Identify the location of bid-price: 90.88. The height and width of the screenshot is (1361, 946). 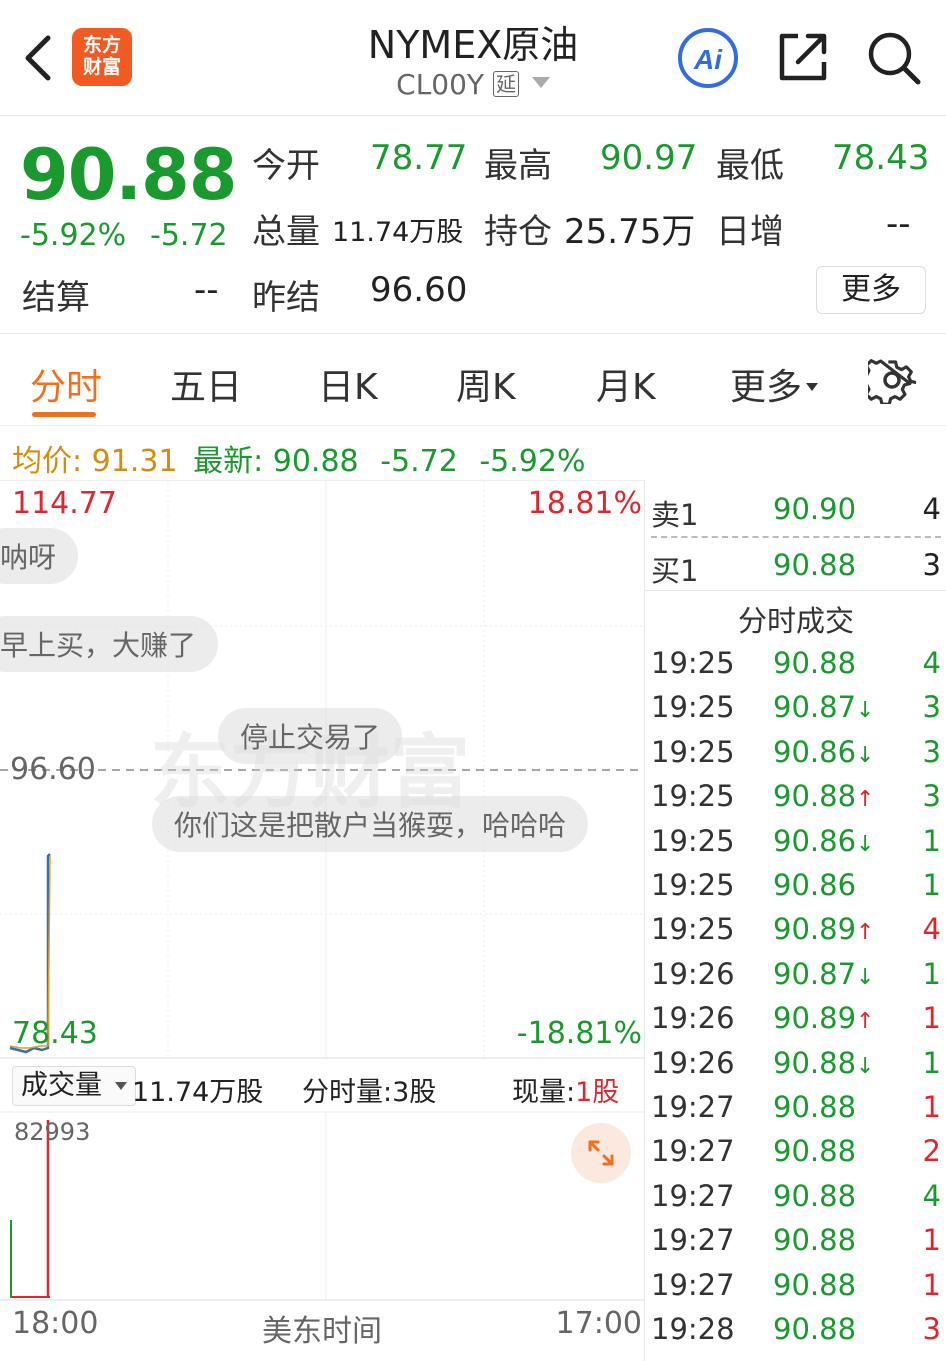
(815, 565).